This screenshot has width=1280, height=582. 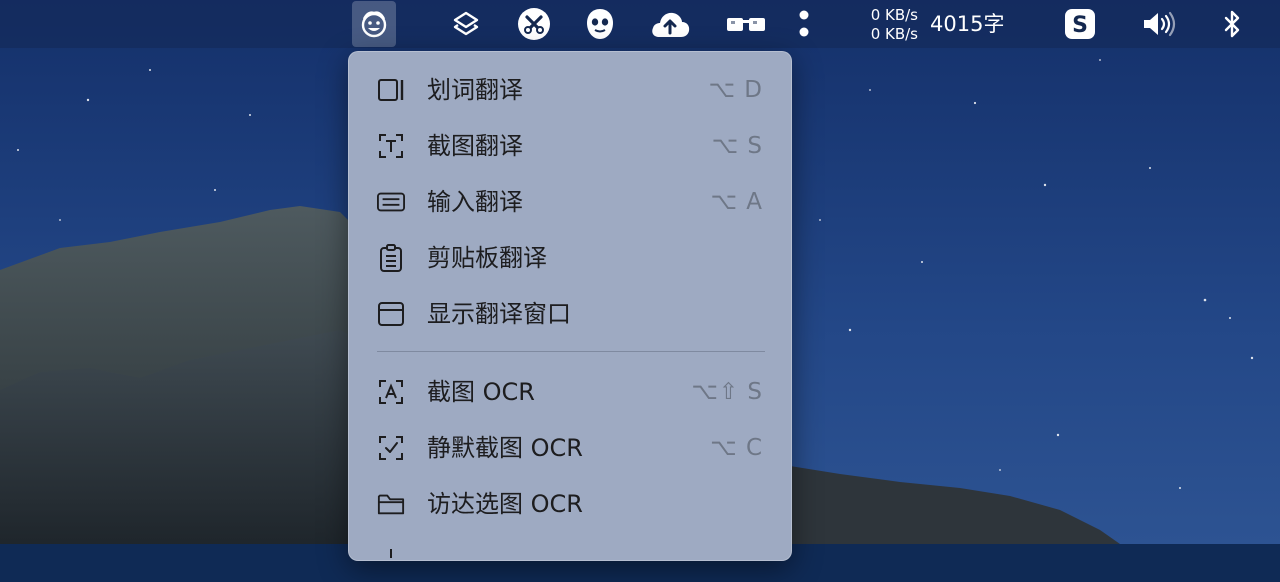 What do you see at coordinates (894, 15) in the screenshot?
I see `net-upload-speed: 0 KB/s` at bounding box center [894, 15].